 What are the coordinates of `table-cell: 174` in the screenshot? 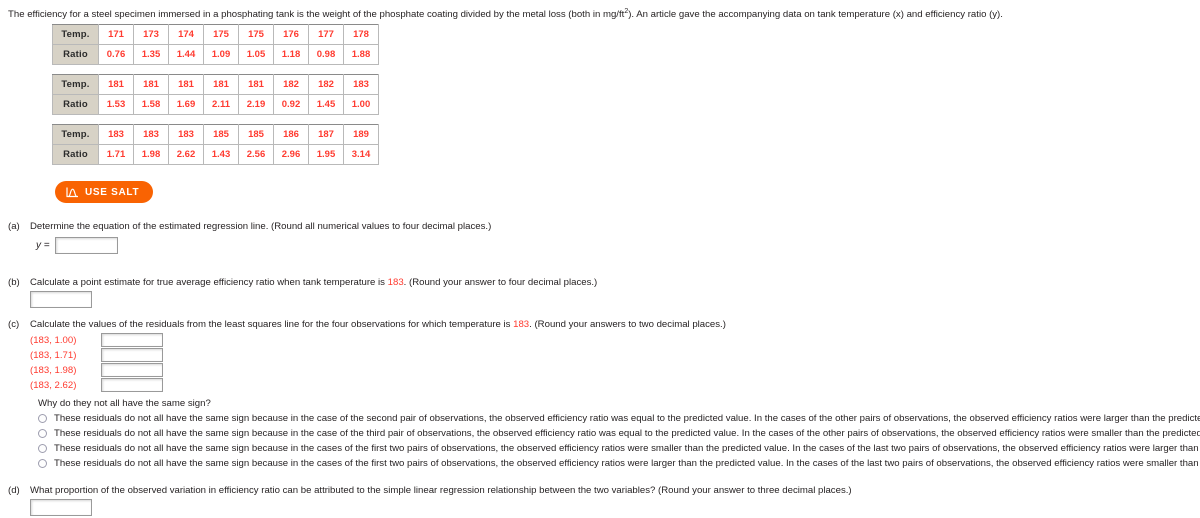 It's located at (186, 34).